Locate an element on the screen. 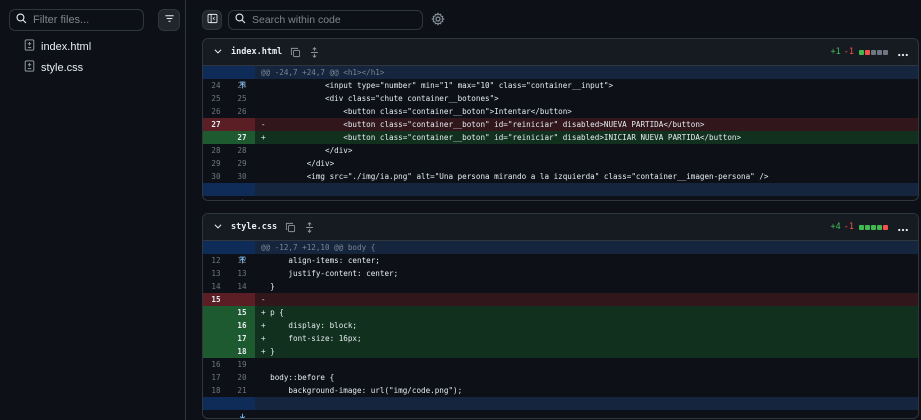 This screenshot has height=420, width=921. line-code: } is located at coordinates (268, 286).